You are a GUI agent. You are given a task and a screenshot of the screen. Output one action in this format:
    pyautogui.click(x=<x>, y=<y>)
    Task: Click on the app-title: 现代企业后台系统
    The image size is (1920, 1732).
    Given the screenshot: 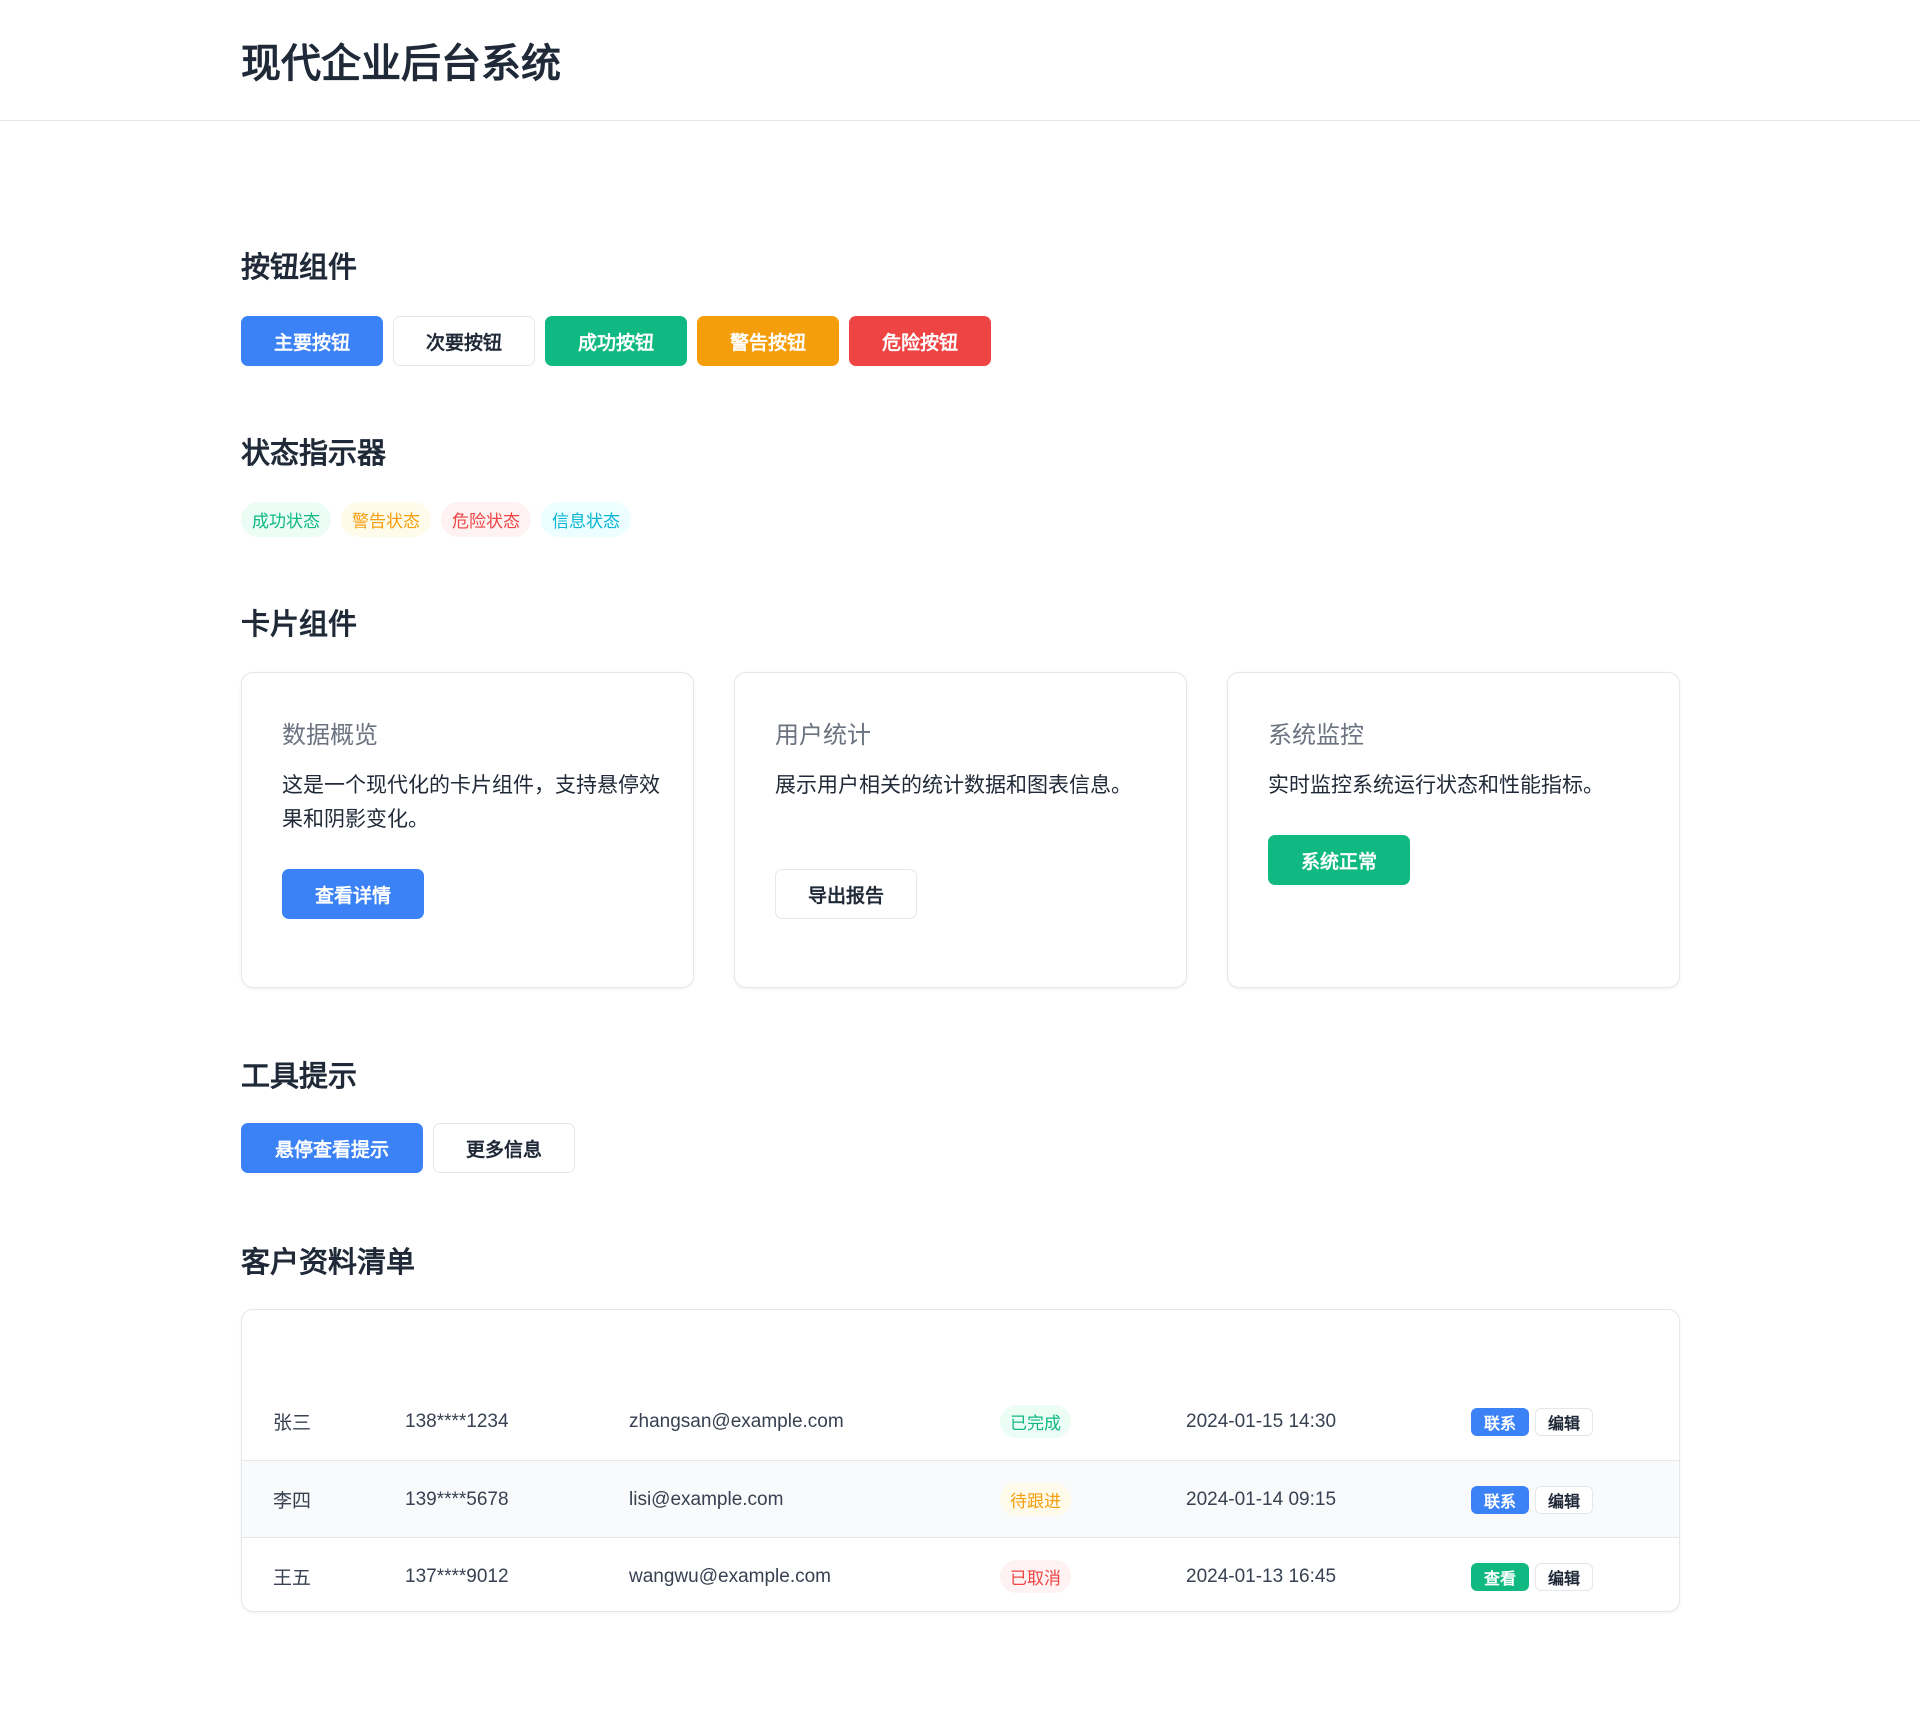 What is the action you would take?
    pyautogui.click(x=401, y=64)
    